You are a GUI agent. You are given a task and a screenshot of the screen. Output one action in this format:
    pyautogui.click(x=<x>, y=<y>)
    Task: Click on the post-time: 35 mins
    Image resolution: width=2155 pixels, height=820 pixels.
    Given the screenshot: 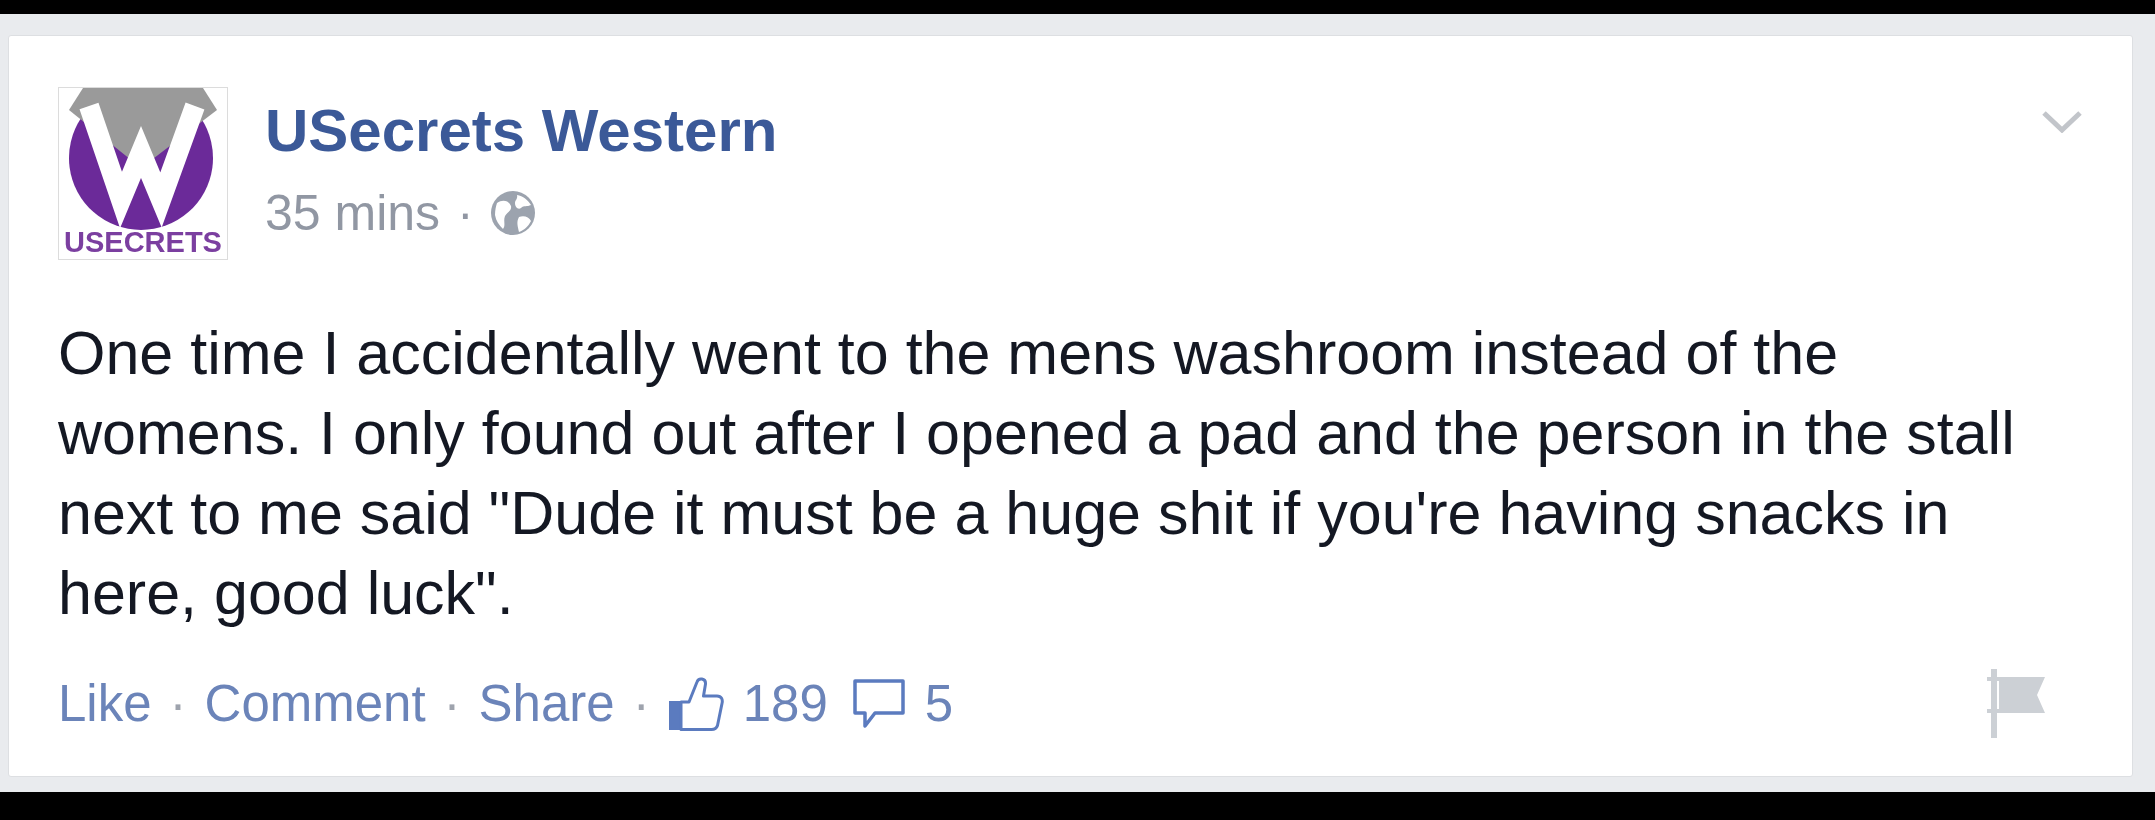 What is the action you would take?
    pyautogui.click(x=353, y=213)
    